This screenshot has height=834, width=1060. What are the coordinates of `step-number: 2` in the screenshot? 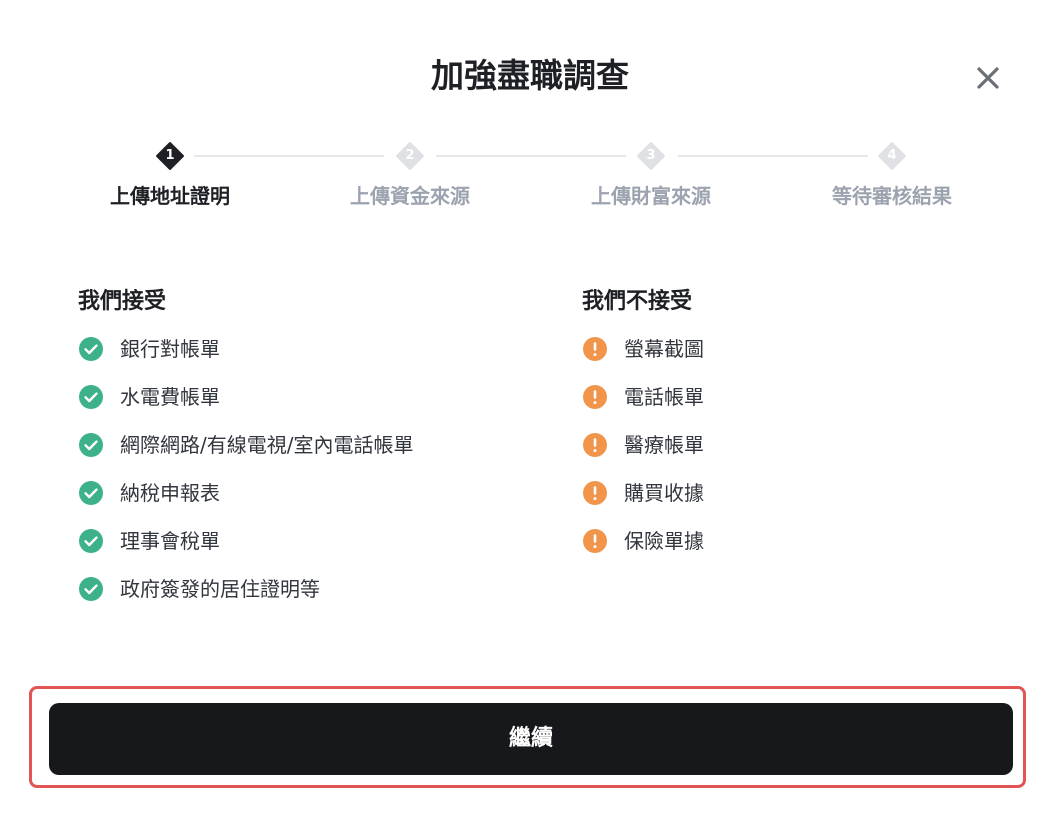 It's located at (410, 155).